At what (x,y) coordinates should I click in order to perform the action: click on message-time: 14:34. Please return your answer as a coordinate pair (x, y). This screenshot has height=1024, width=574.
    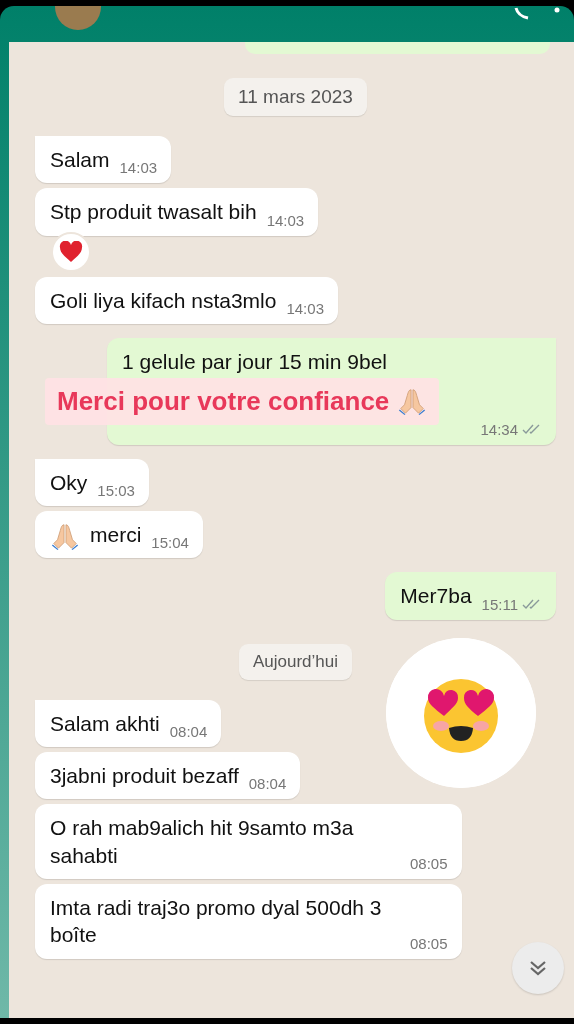
    Looking at the image, I should click on (499, 429).